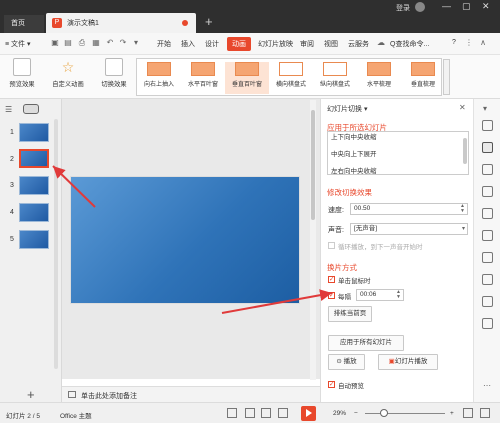  I want to click on new-tab-button: +, so click(209, 21).